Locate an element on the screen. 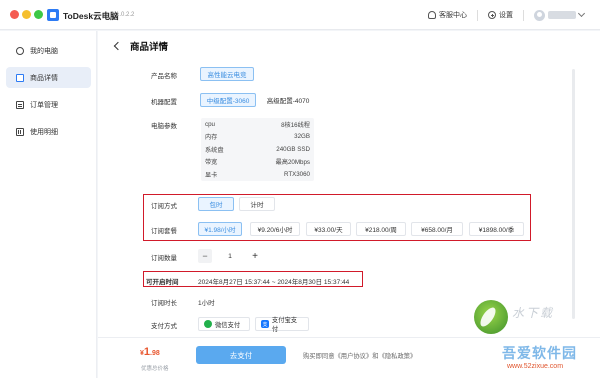  param-name: 带宽 is located at coordinates (211, 163).